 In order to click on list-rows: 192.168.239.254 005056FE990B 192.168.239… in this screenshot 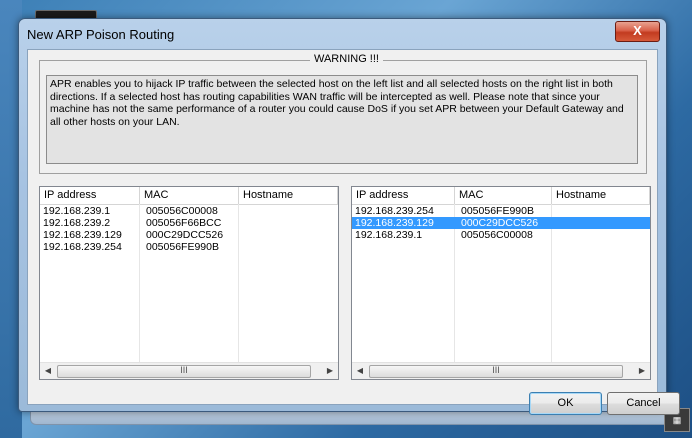, I will do `click(501, 223)`.